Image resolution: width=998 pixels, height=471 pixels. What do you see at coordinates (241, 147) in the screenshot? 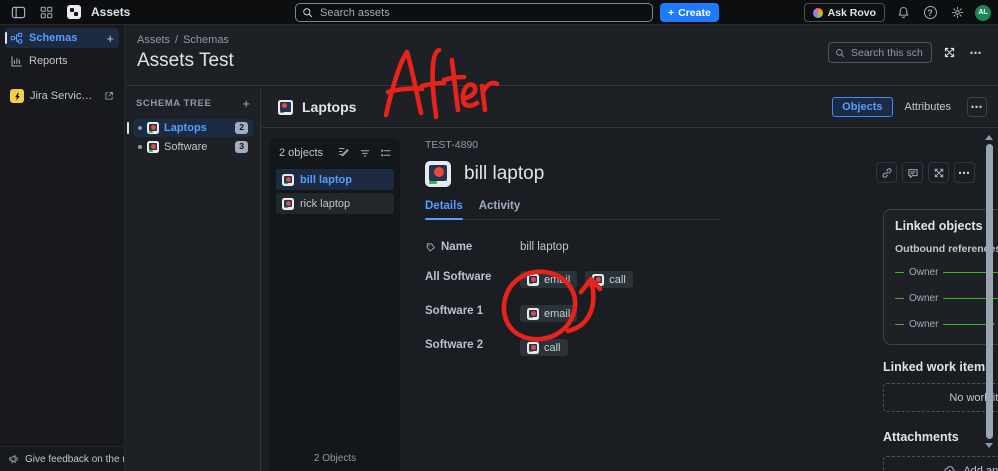
I see `object-count-badge: 3` at bounding box center [241, 147].